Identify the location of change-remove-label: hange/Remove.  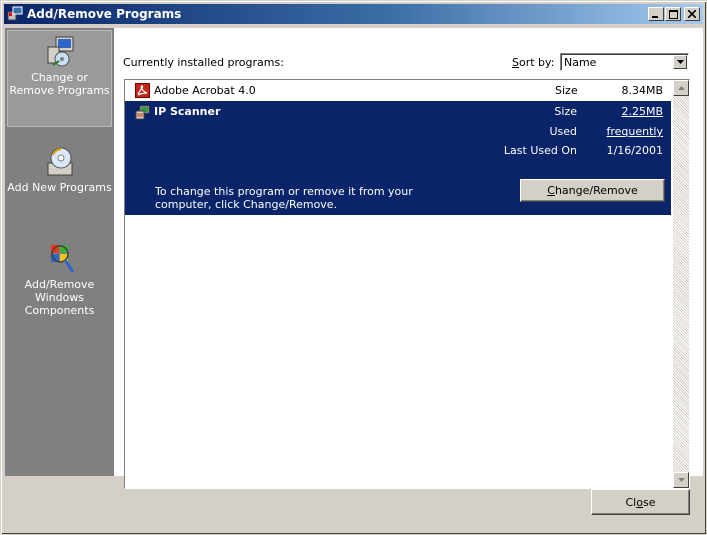
(596, 190).